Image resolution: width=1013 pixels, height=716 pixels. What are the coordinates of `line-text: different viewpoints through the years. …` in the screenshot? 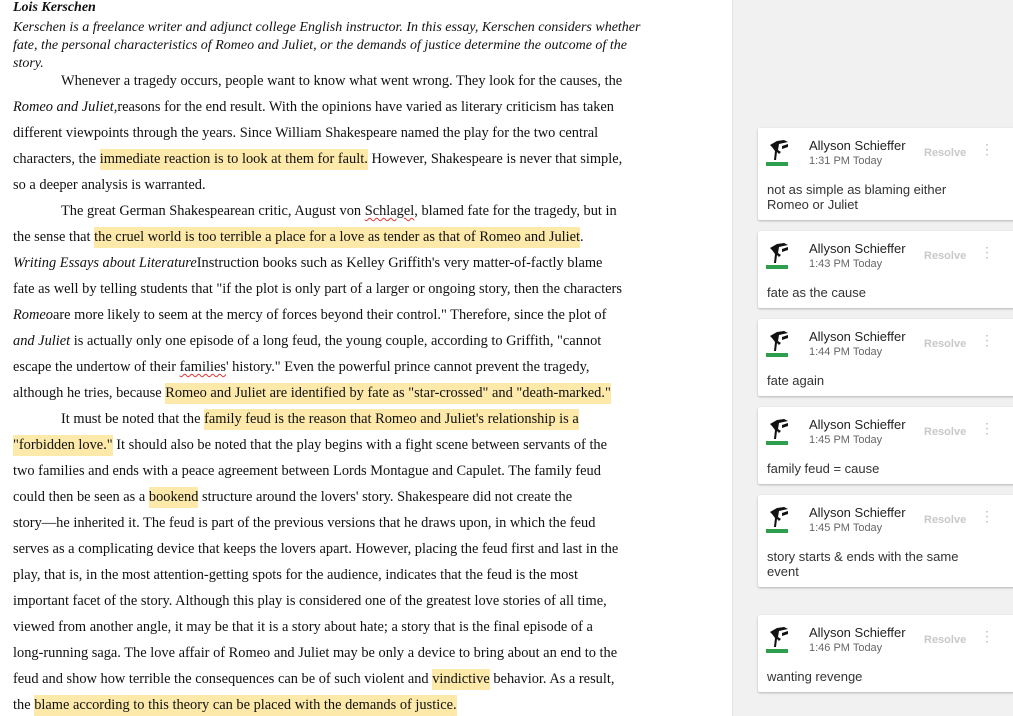 It's located at (306, 133).